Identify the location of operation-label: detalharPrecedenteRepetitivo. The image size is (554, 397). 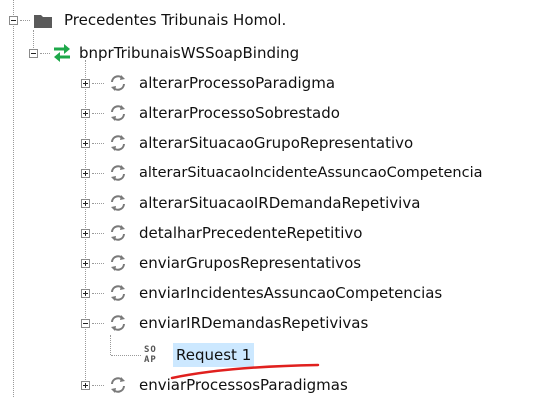
(251, 233).